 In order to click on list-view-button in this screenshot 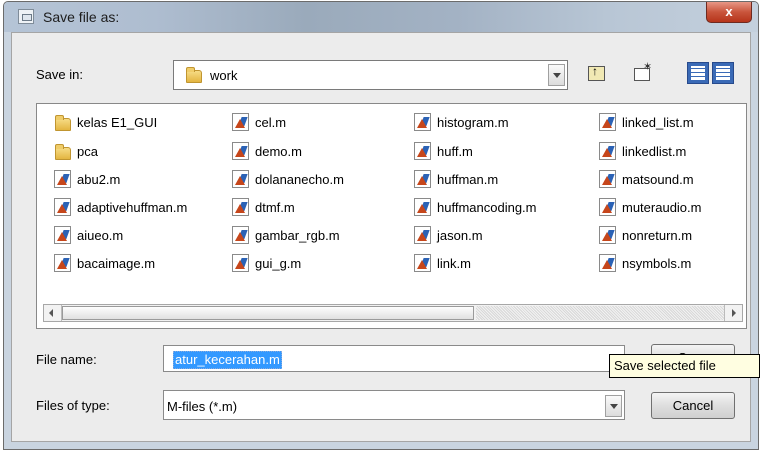, I will do `click(698, 73)`.